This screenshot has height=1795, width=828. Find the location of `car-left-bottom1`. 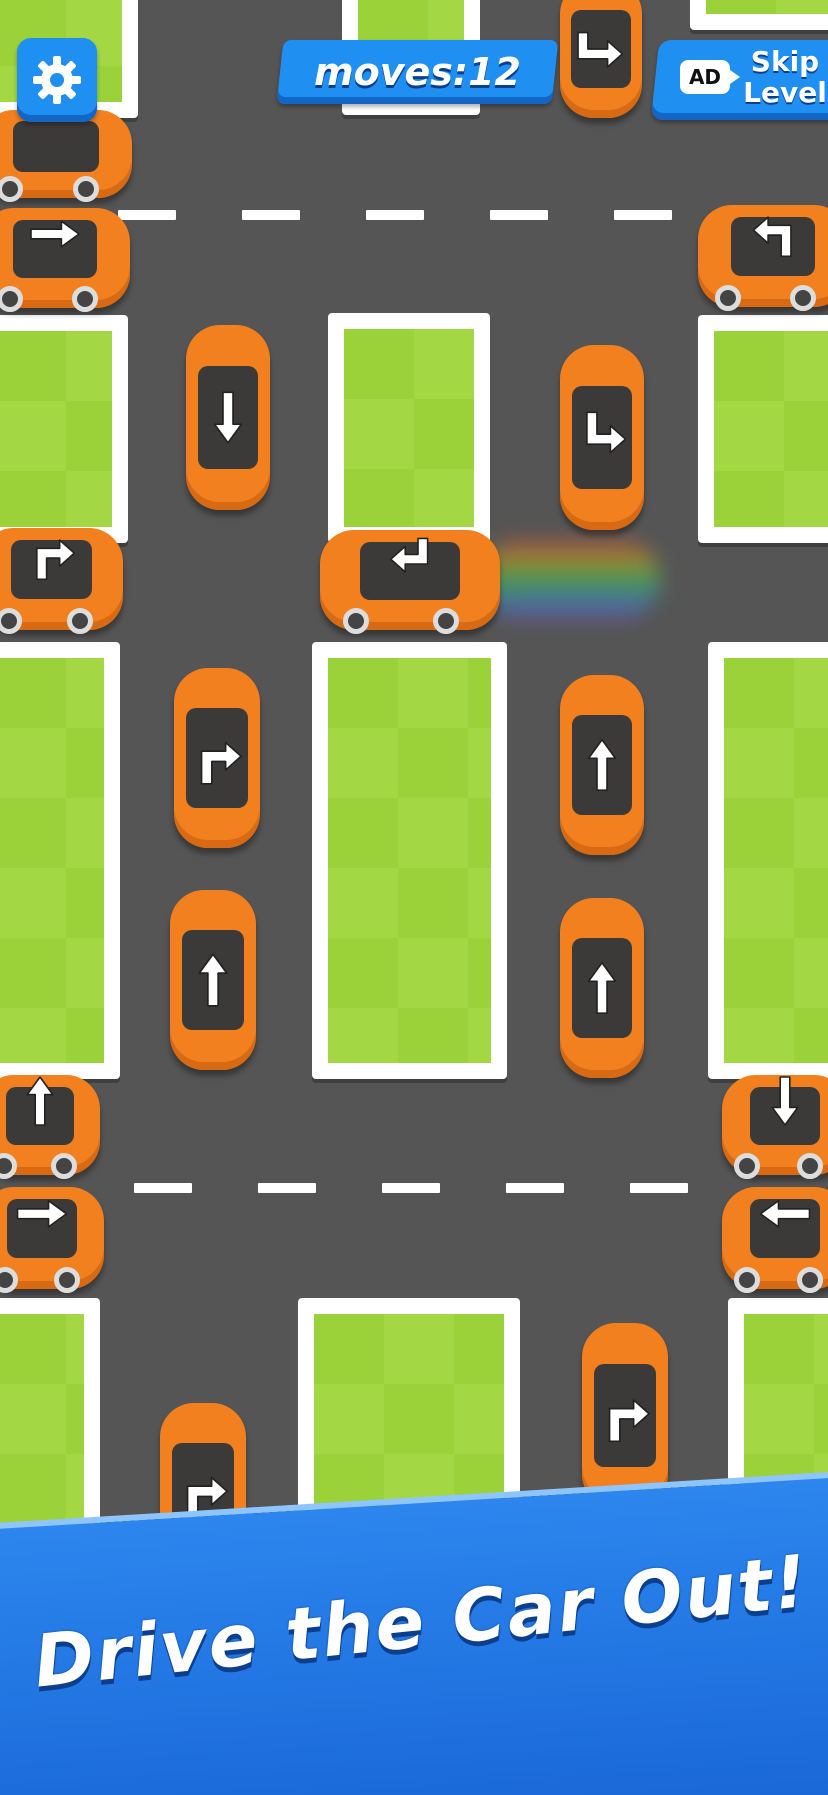

car-left-bottom1 is located at coordinates (50, 1127).